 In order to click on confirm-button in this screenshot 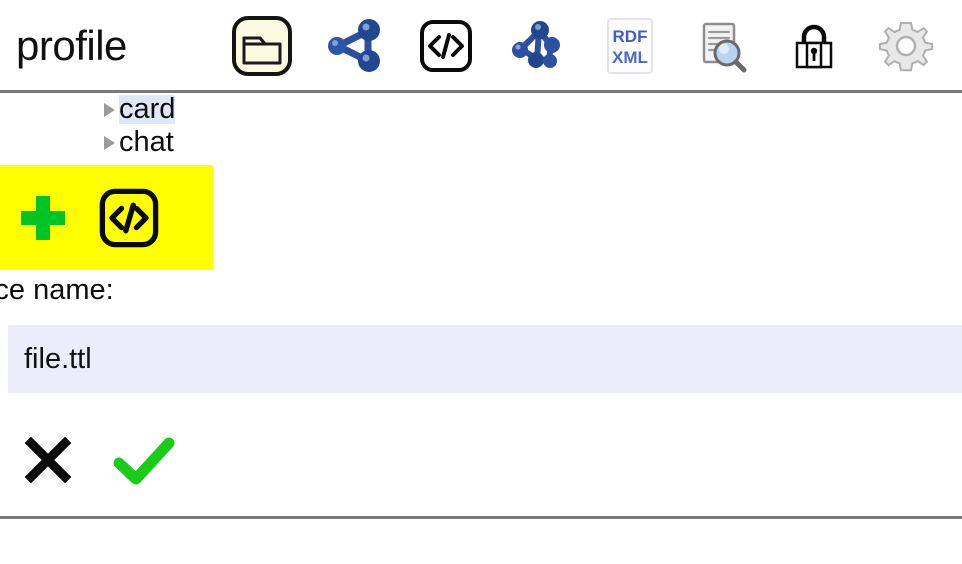, I will do `click(144, 460)`.